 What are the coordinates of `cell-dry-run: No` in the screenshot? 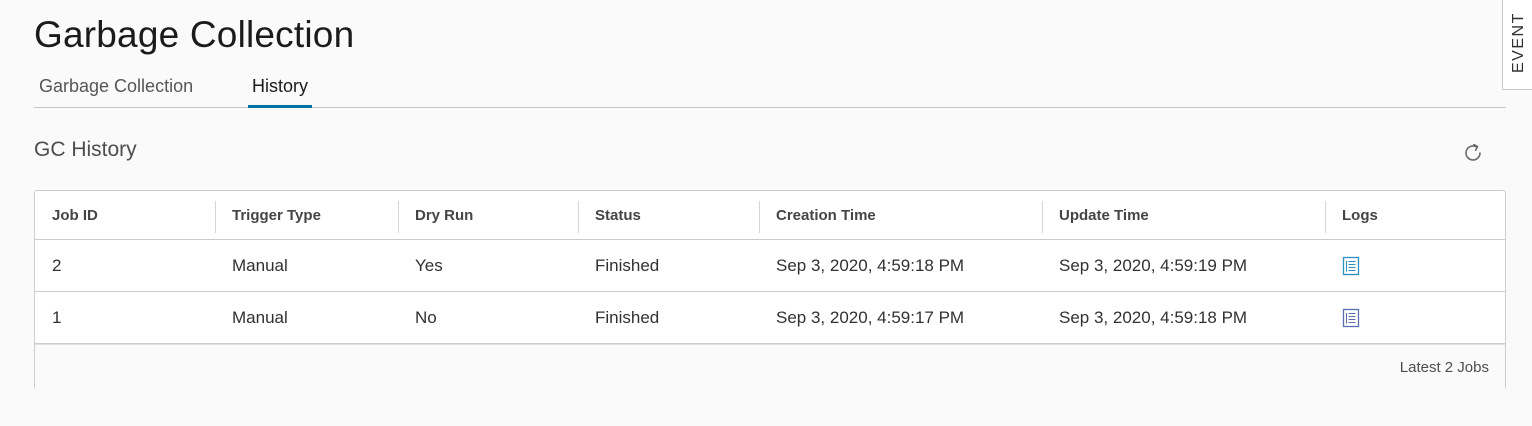 It's located at (426, 317).